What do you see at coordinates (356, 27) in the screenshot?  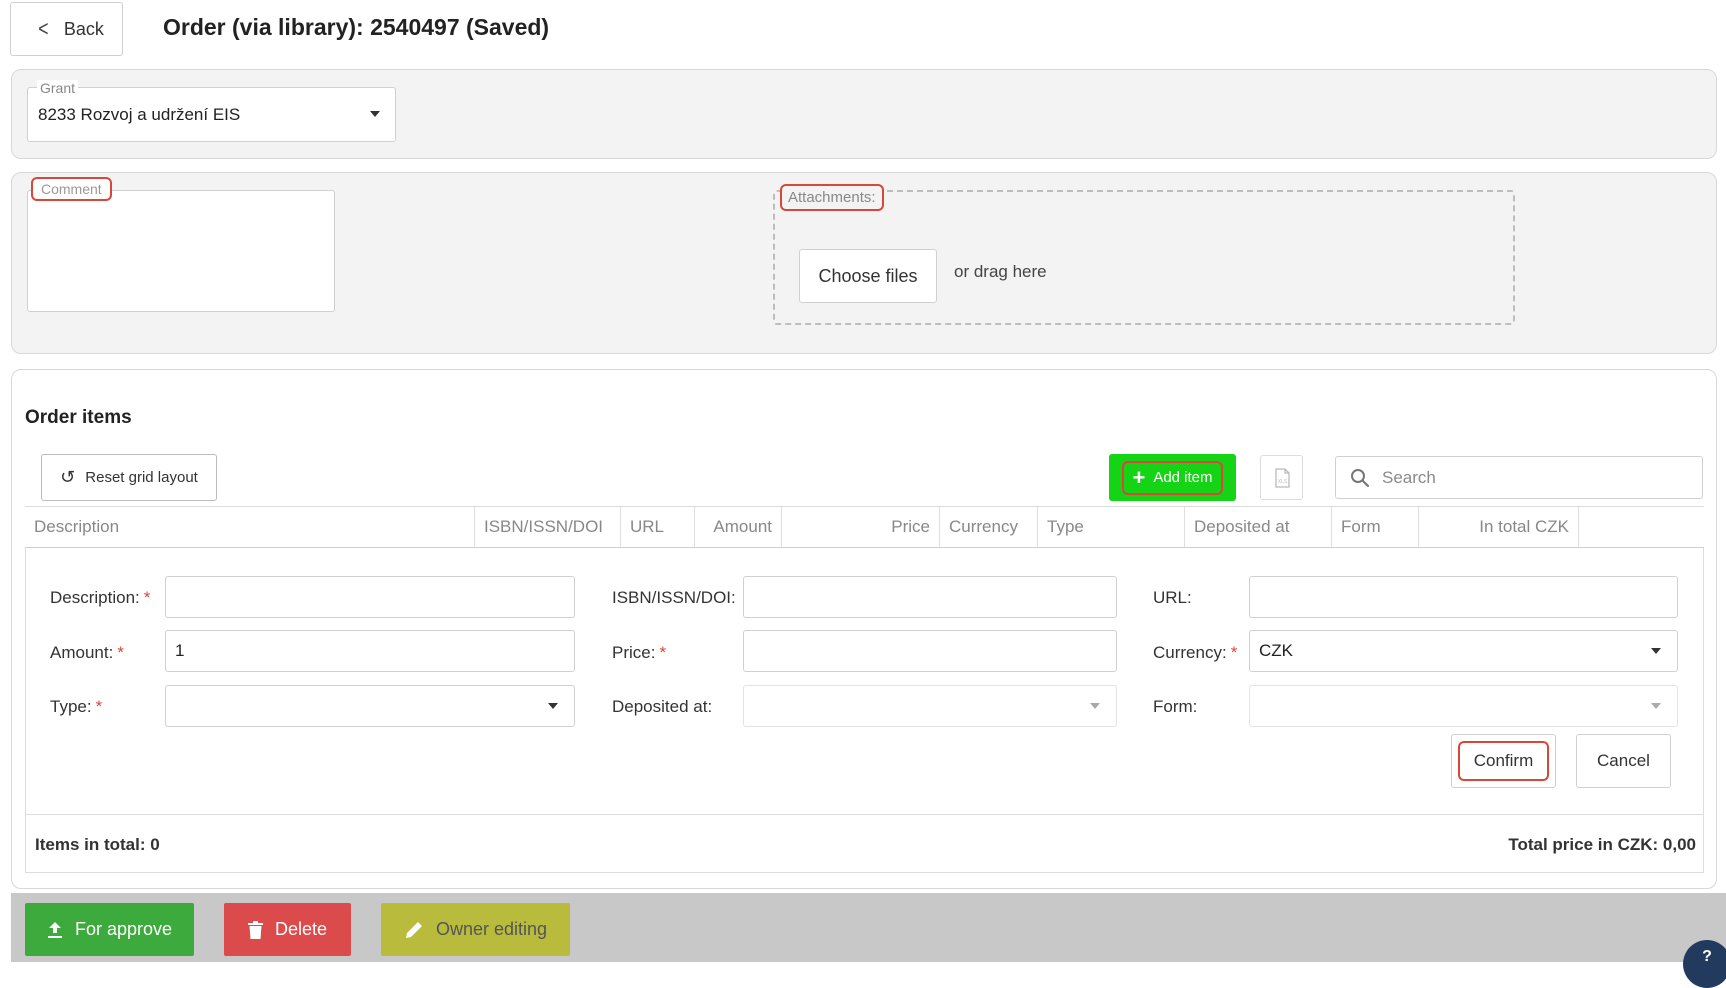 I see `page-title: Order (via library): 2540497 (Saved)` at bounding box center [356, 27].